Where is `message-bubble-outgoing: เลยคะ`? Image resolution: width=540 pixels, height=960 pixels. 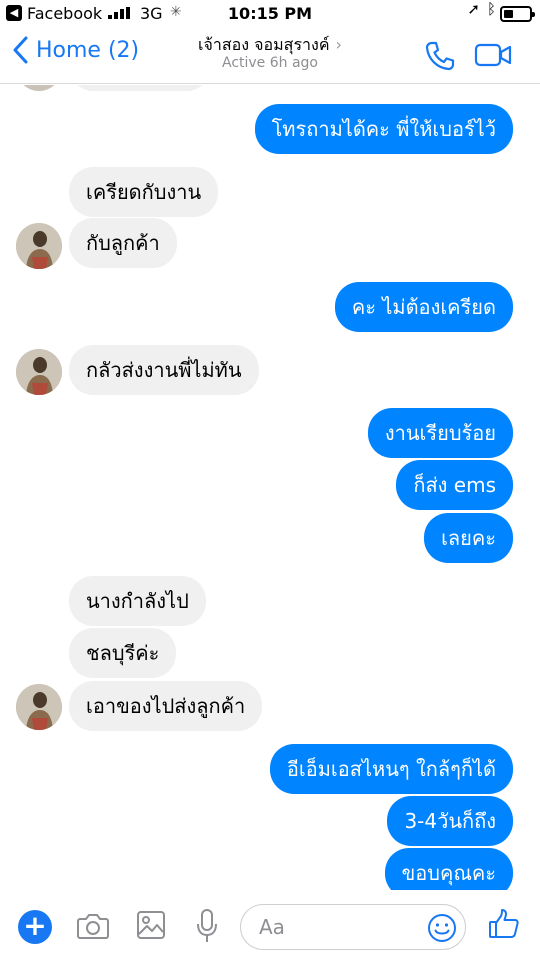 message-bubble-outgoing: เลยคะ is located at coordinates (468, 538).